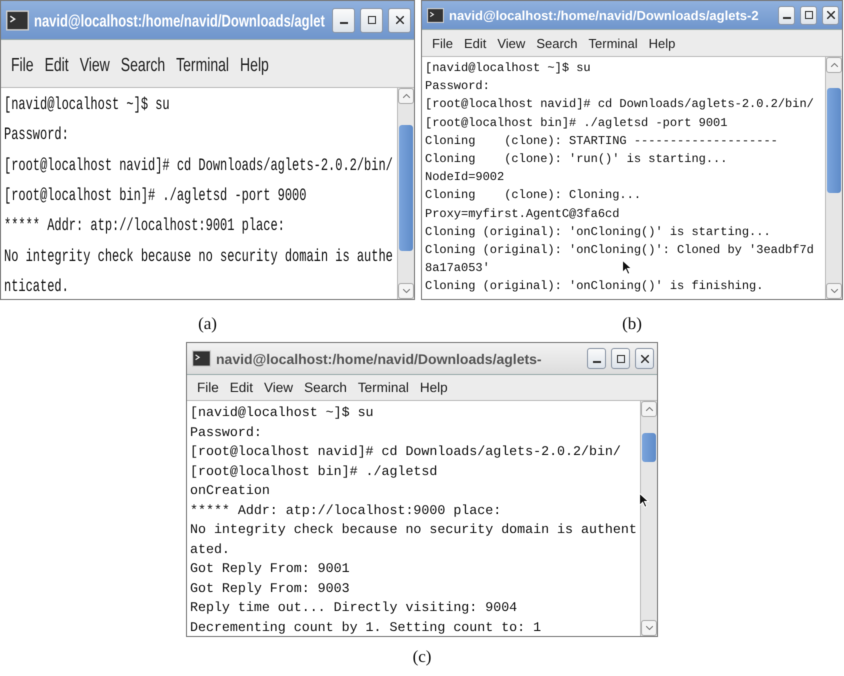  What do you see at coordinates (210, 549) in the screenshot?
I see `terminal-line: ated.` at bounding box center [210, 549].